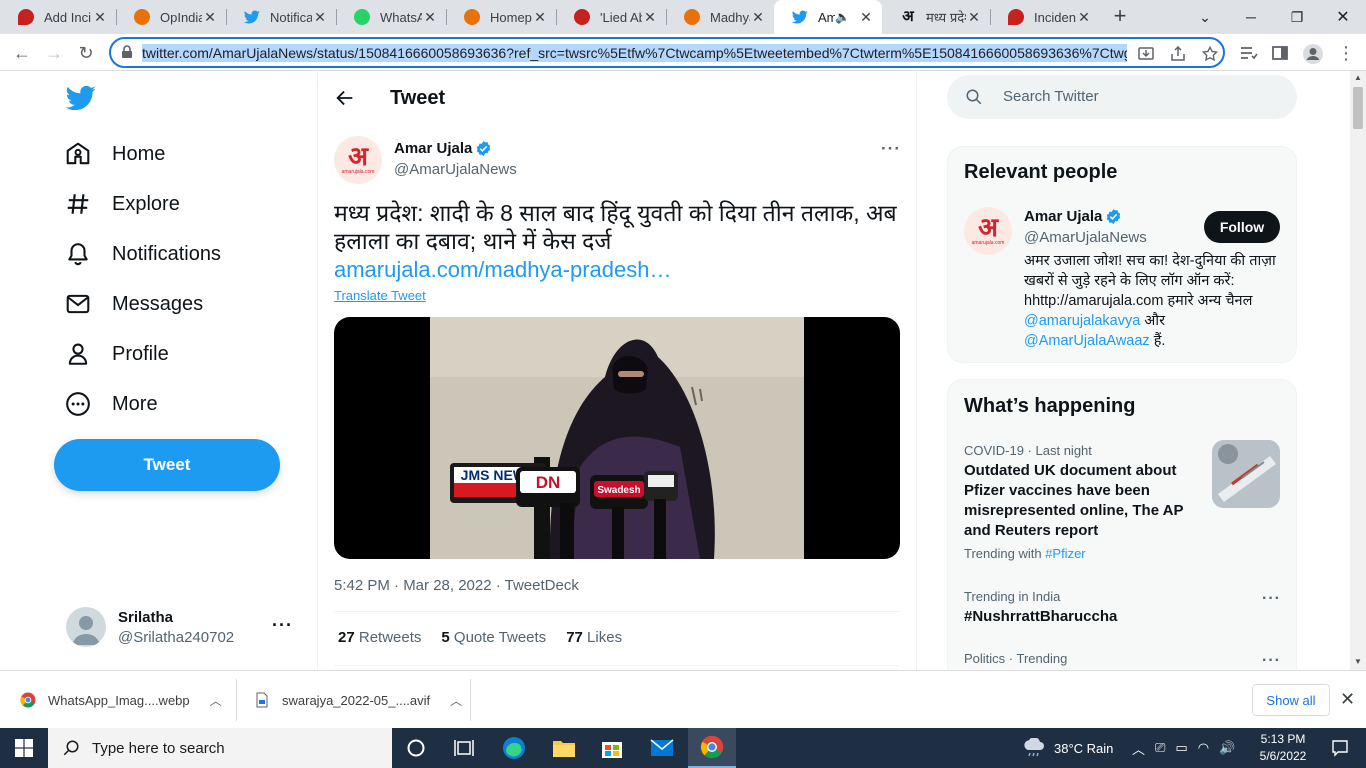 This screenshot has height=768, width=1366. I want to click on bio-mention-link: @amarujalakavya, so click(1082, 321).